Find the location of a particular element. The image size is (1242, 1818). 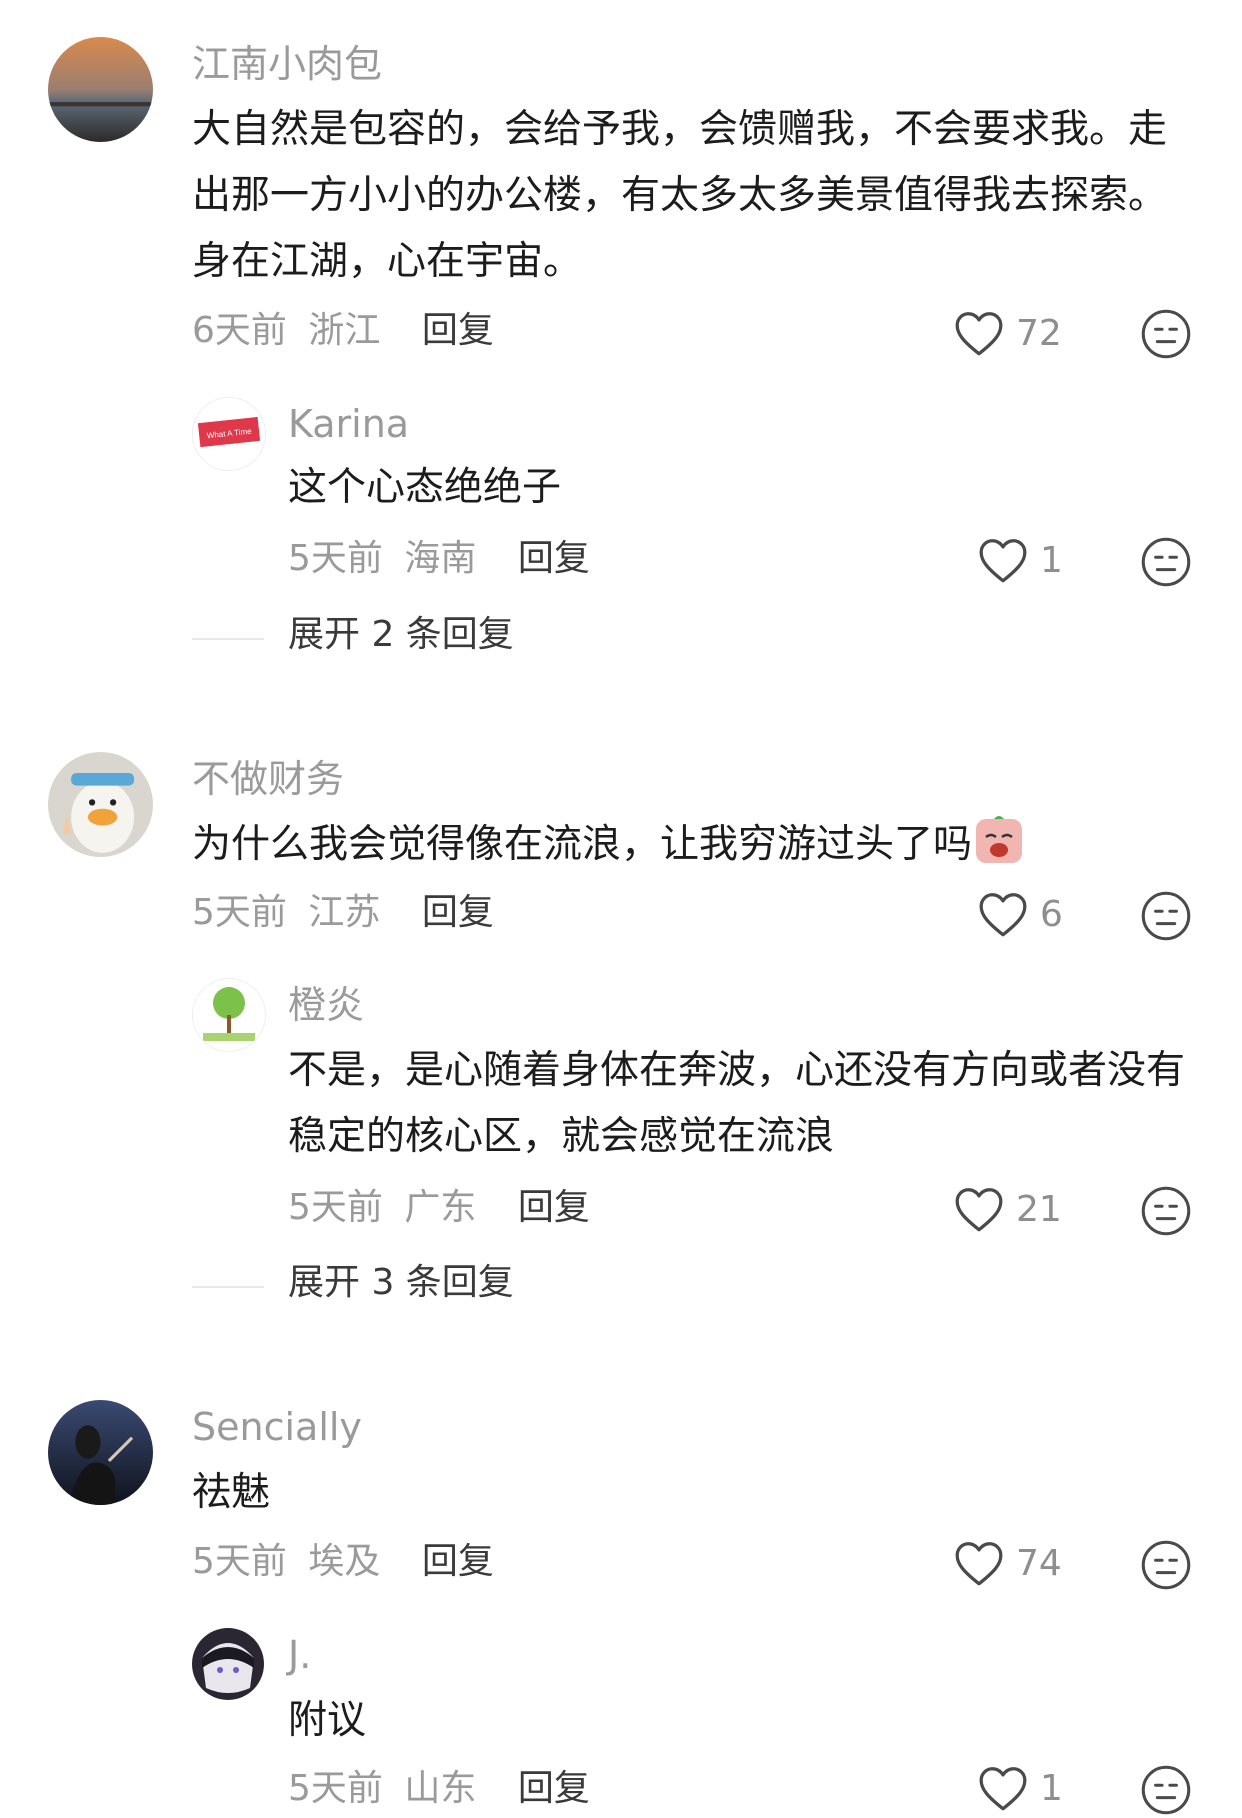

avatar-logo-image: What A Time is located at coordinates (229, 434).